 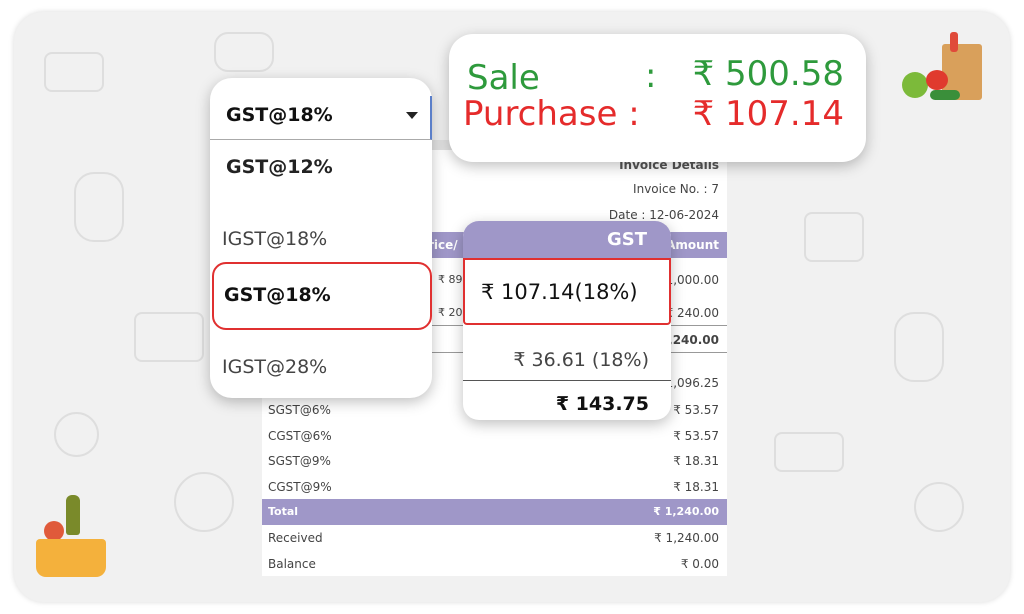 What do you see at coordinates (567, 239) in the screenshot?
I see `gst-header: GST` at bounding box center [567, 239].